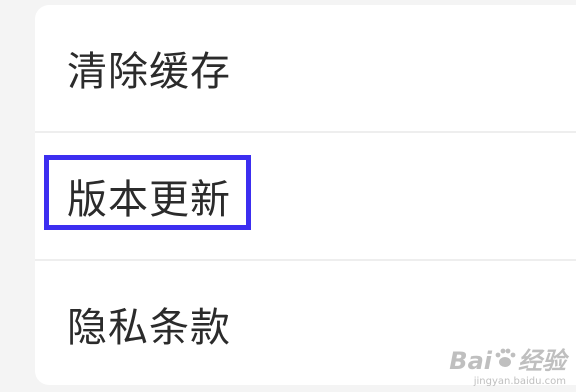 This screenshot has height=392, width=576. I want to click on watermark-url: jingyan.baidu.com, so click(519, 381).